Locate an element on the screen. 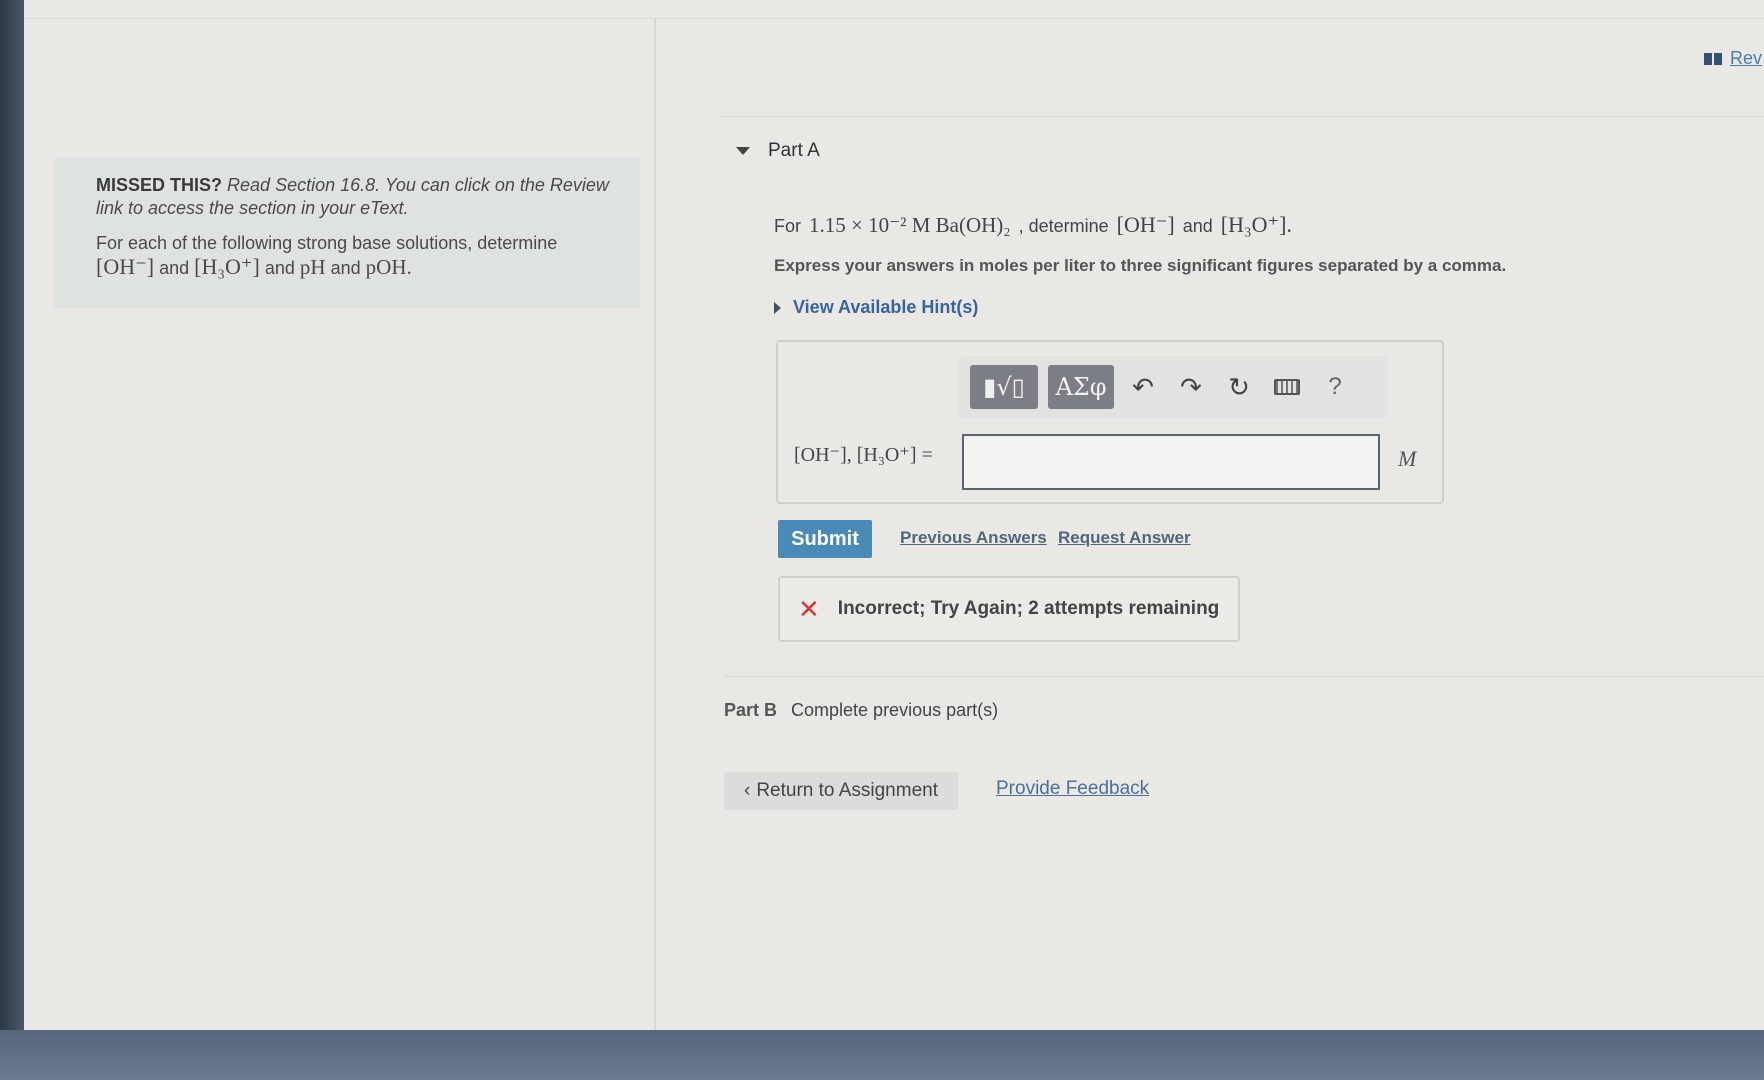 The height and width of the screenshot is (1080, 1764). part-b-row: Part B Complete previous part(s) is located at coordinates (861, 710).